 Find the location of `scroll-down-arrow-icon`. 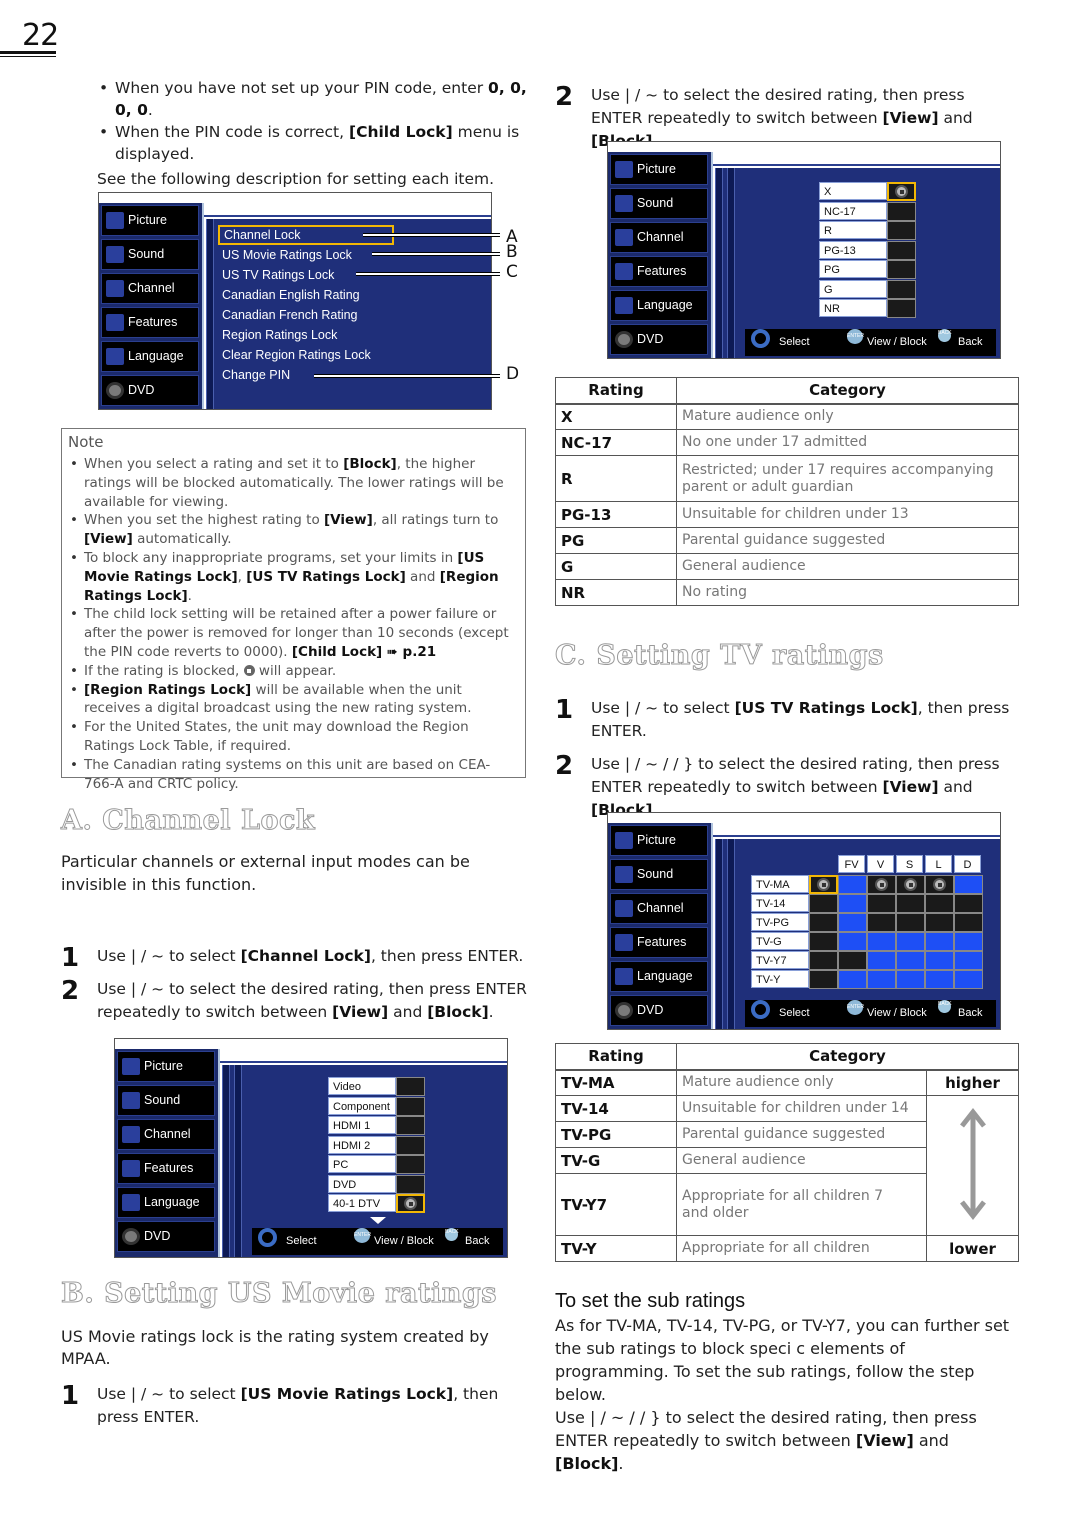

scroll-down-arrow-icon is located at coordinates (378, 1220).